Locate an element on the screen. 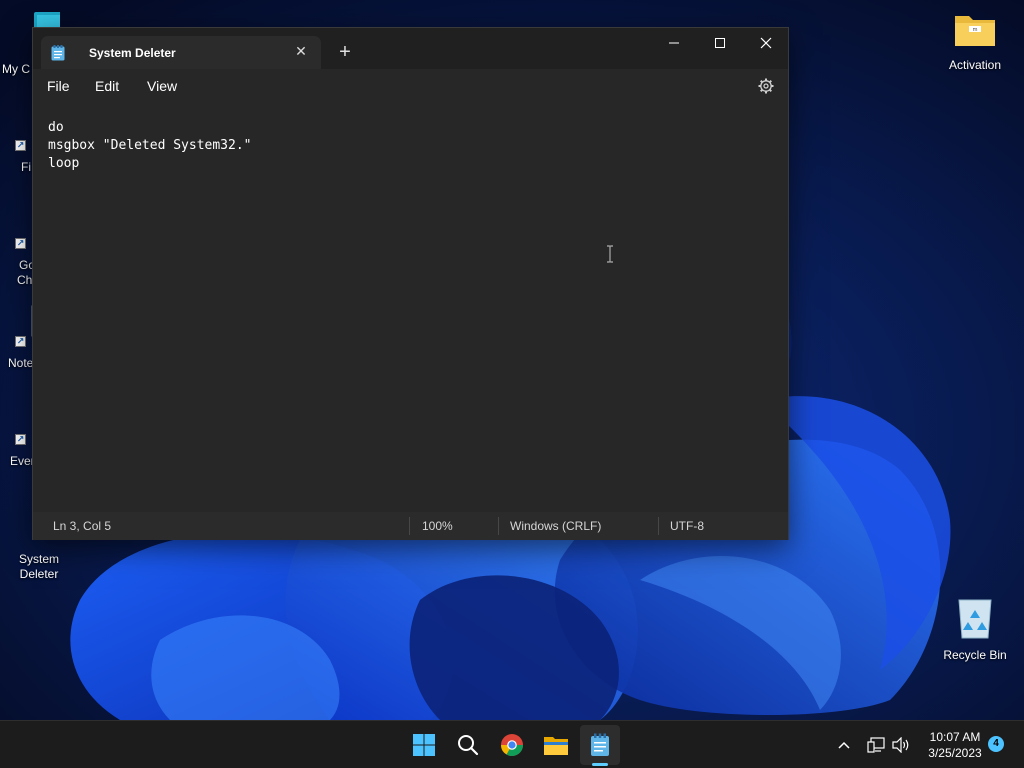  status-bar: Ln 3, Col 5 100% Windows (CRLF) UTF-8 is located at coordinates (410, 526).